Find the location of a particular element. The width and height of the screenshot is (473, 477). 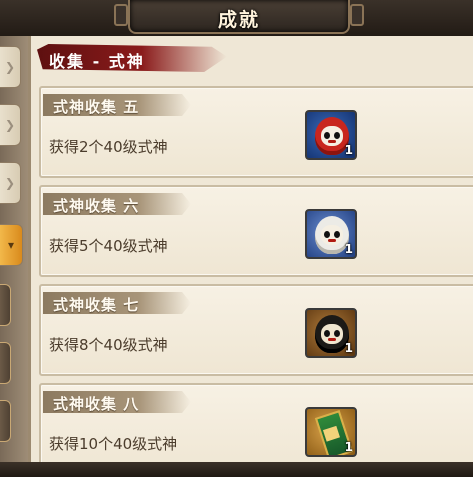

tab-category-1: ❯ is located at coordinates (10, 67).